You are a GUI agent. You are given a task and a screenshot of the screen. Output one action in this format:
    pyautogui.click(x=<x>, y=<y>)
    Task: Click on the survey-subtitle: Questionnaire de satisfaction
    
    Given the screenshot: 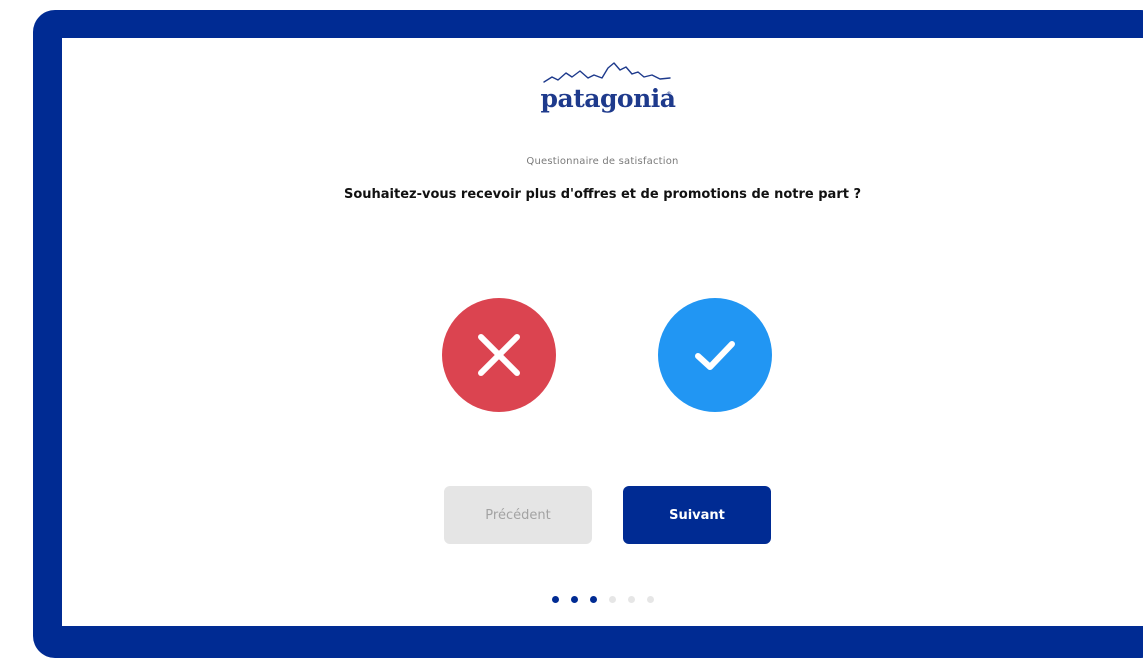 What is the action you would take?
    pyautogui.click(x=602, y=161)
    